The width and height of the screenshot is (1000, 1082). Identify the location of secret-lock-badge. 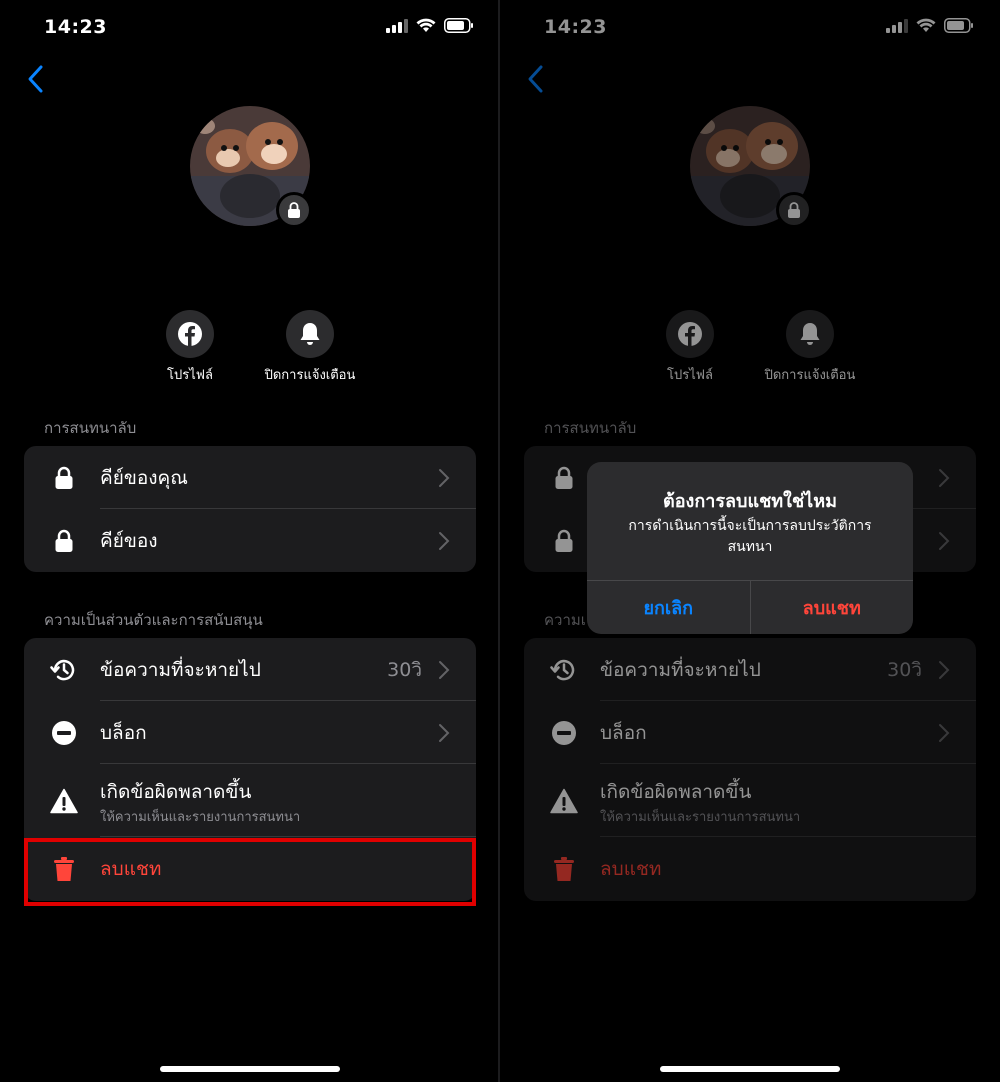
(294, 210).